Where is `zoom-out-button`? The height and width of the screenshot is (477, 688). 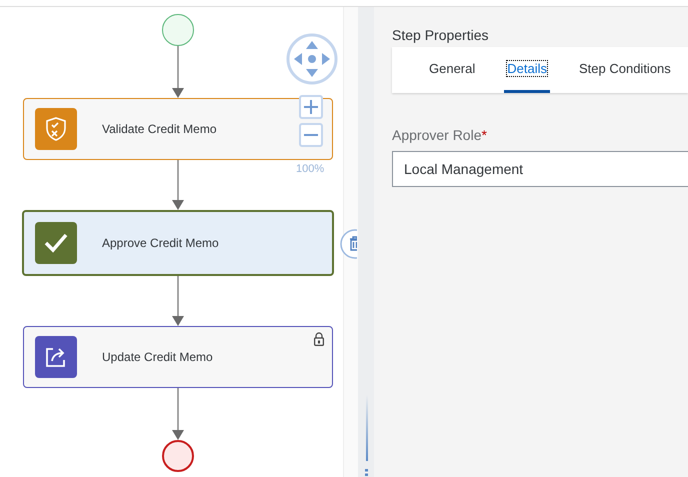
zoom-out-button is located at coordinates (311, 135).